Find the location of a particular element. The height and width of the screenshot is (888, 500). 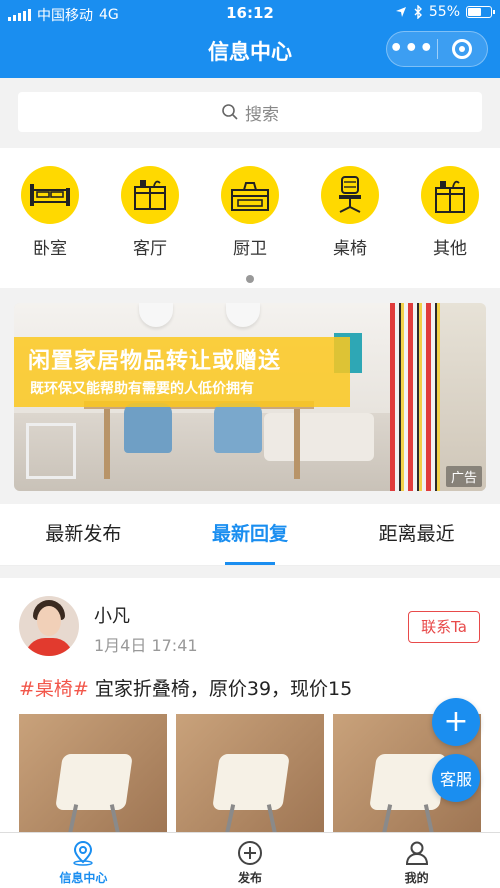

search-icon is located at coordinates (230, 112).